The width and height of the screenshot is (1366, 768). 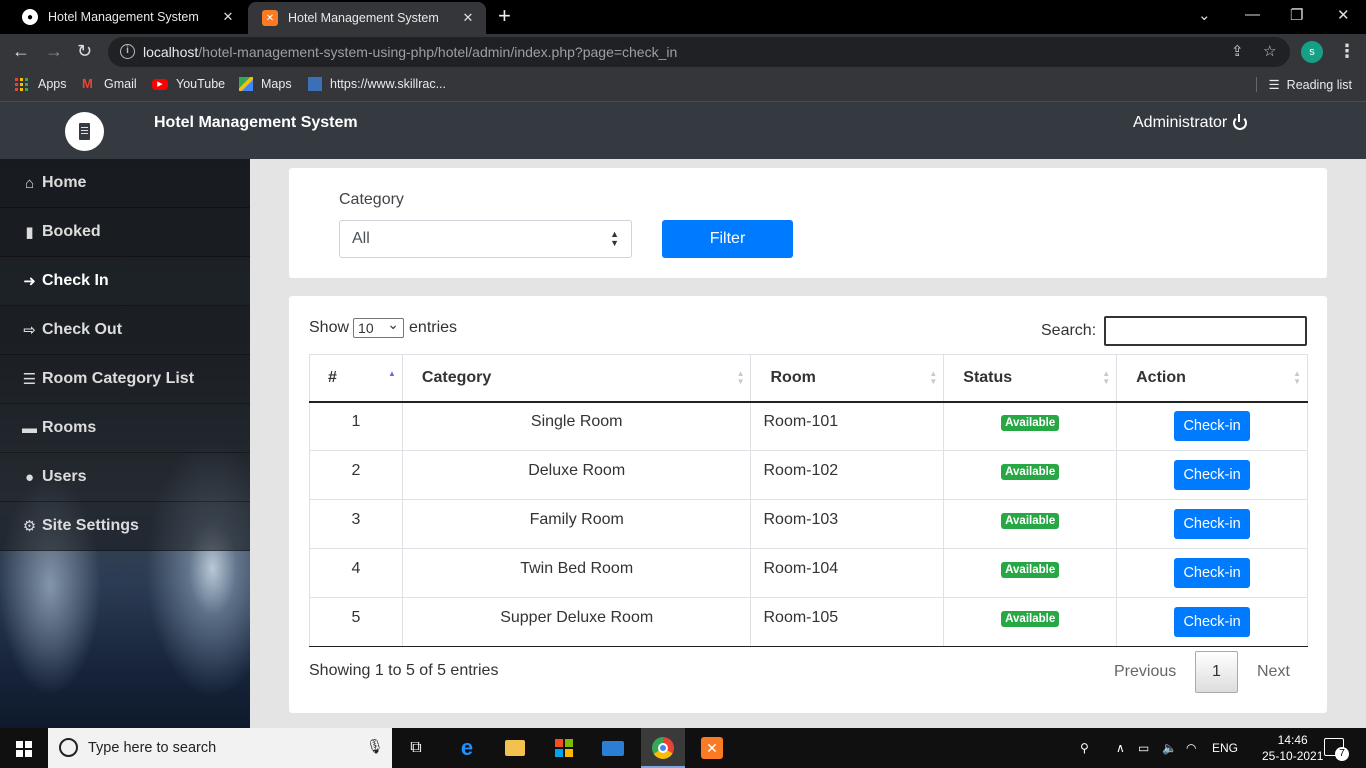 I want to click on chrome-icon, so click(x=663, y=748).